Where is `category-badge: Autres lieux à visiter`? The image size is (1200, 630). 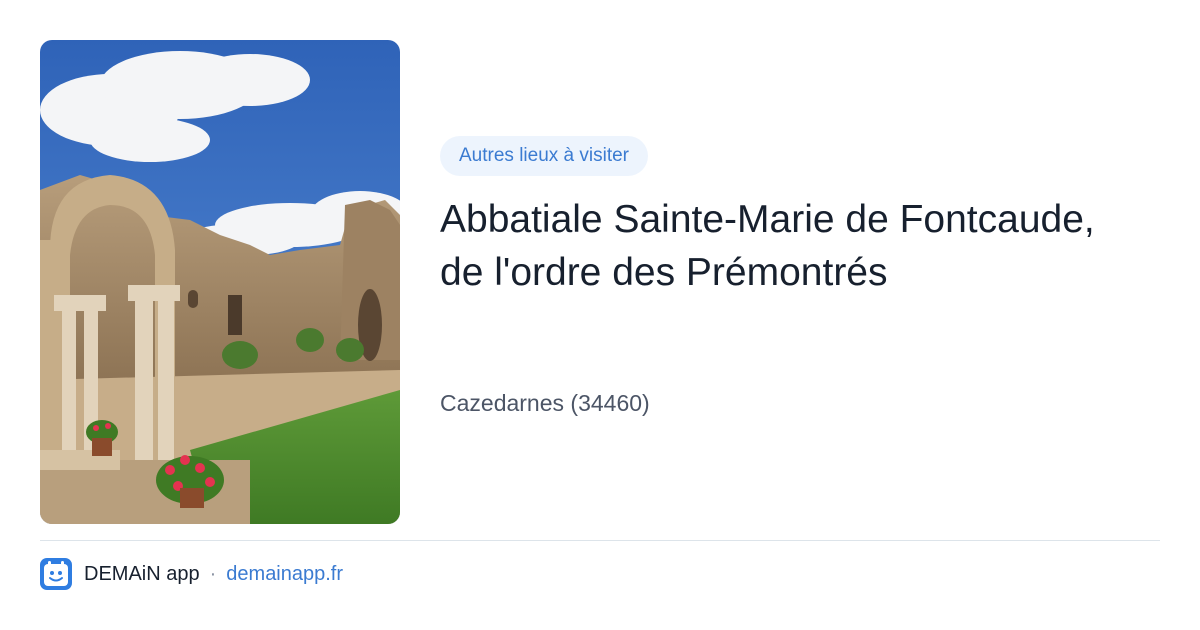
category-badge: Autres lieux à visiter is located at coordinates (544, 156).